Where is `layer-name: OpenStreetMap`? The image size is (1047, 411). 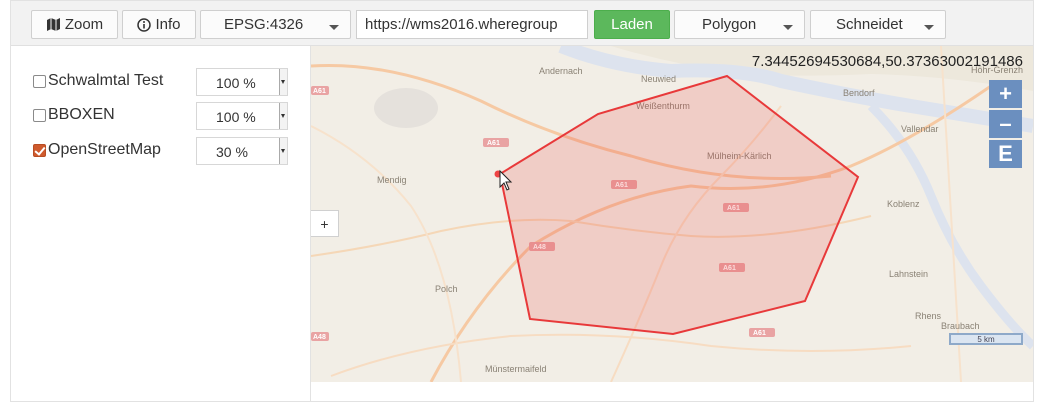
layer-name: OpenStreetMap is located at coordinates (104, 149).